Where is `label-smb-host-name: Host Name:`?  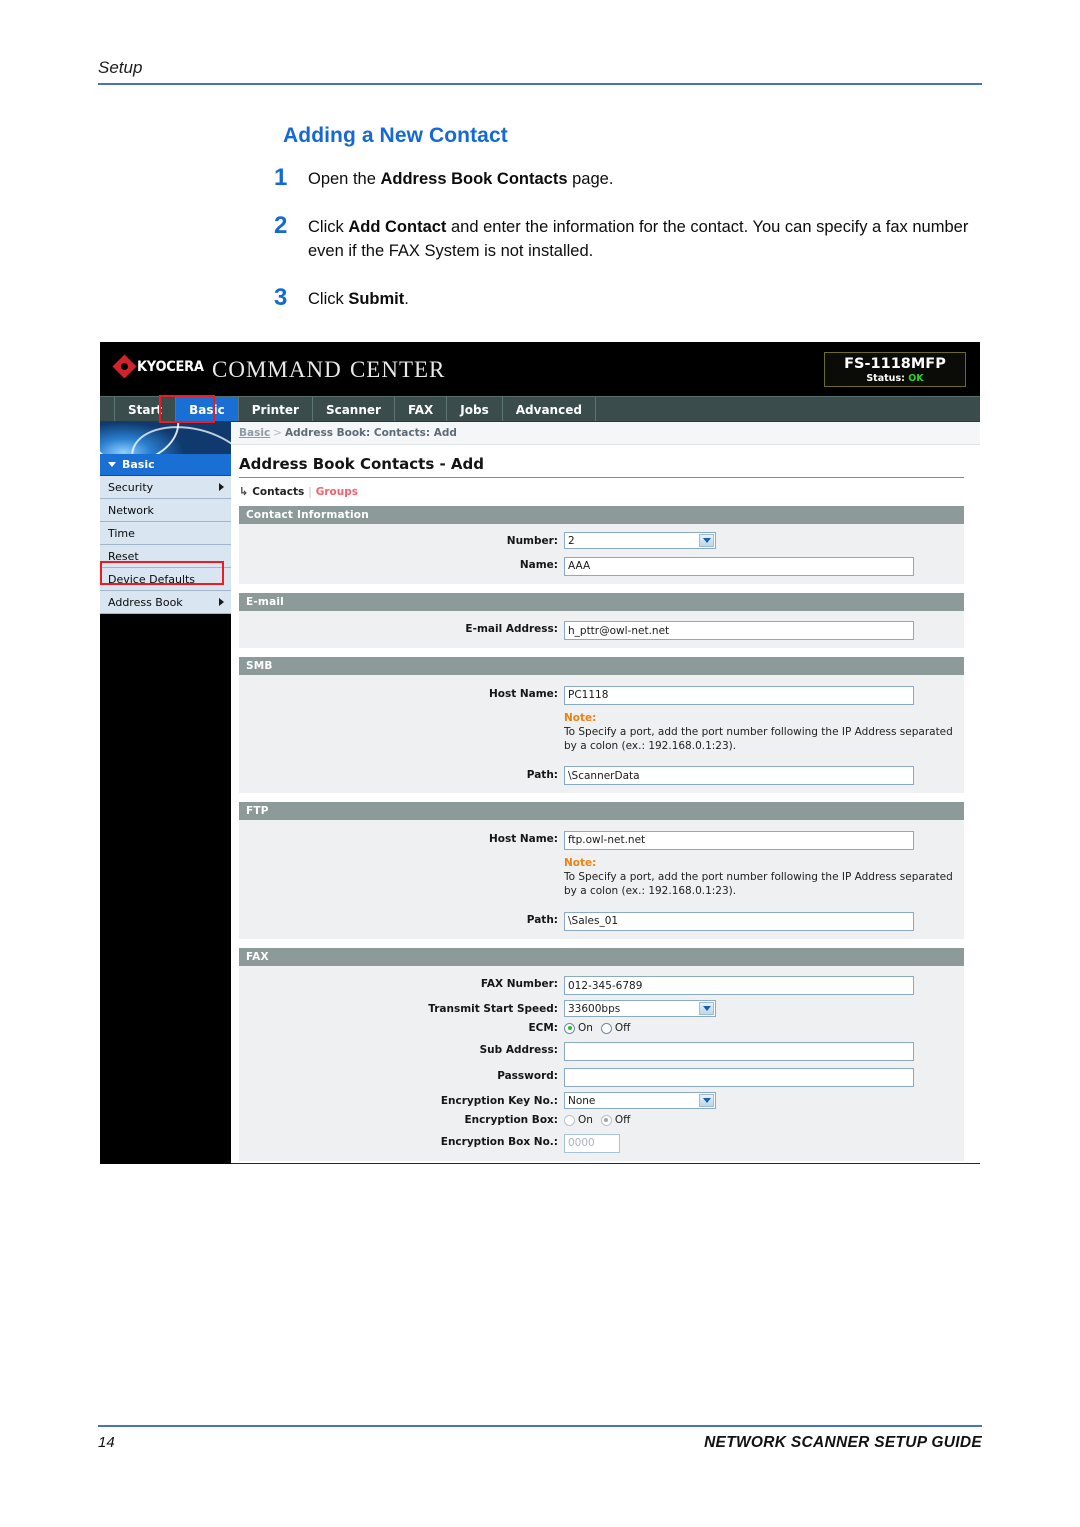 label-smb-host-name: Host Name: is located at coordinates (523, 693).